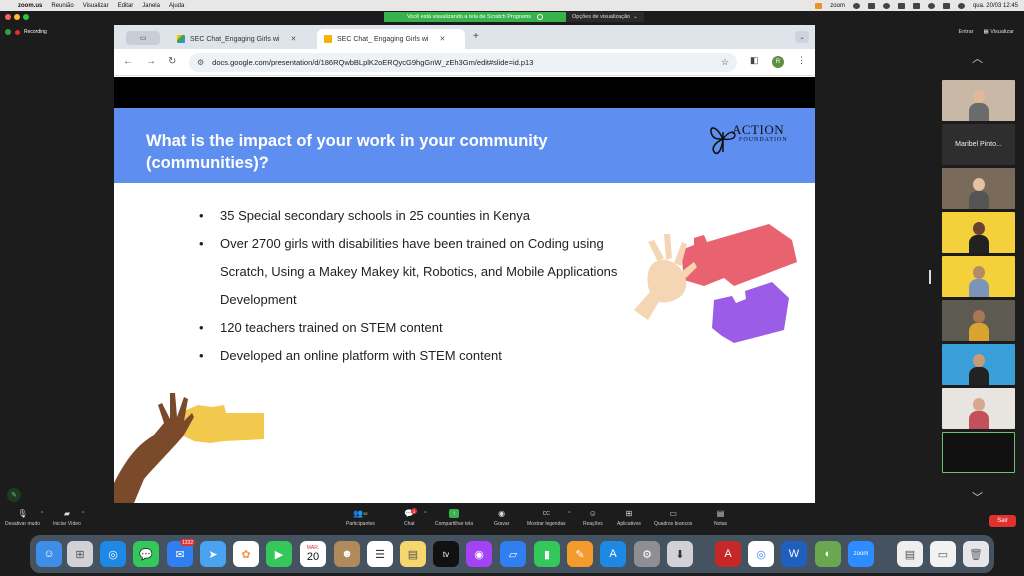 This screenshot has height=576, width=1024. I want to click on screen-icon, so click(871, 5).